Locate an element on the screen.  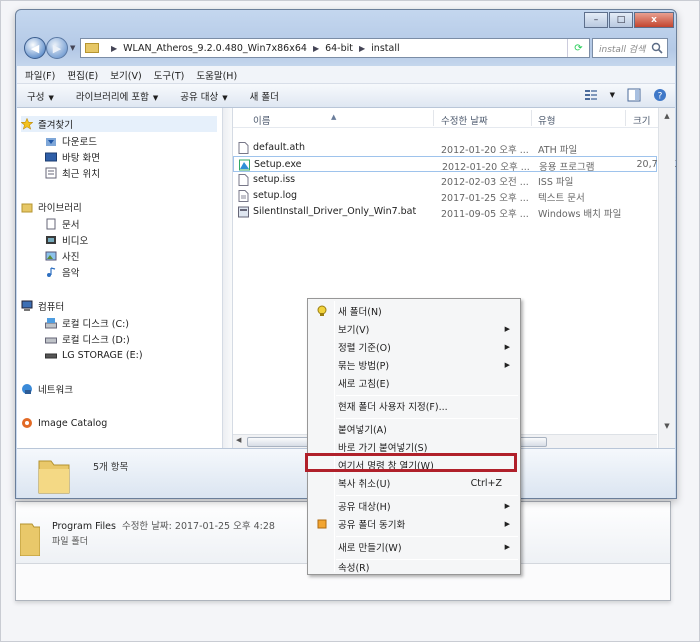
nav-favorites: 즐겨찾기 is located at coordinates (119, 124).